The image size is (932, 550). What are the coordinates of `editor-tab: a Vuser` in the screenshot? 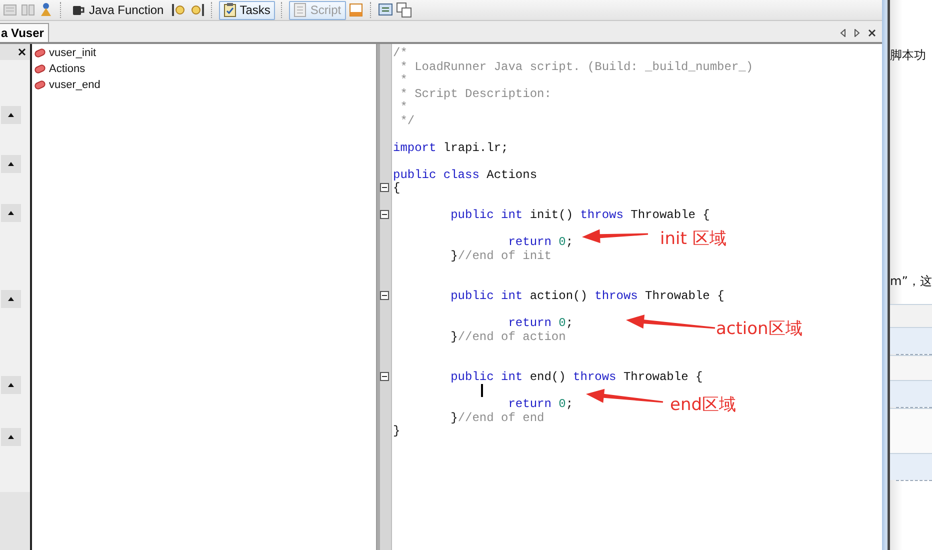 It's located at (24, 32).